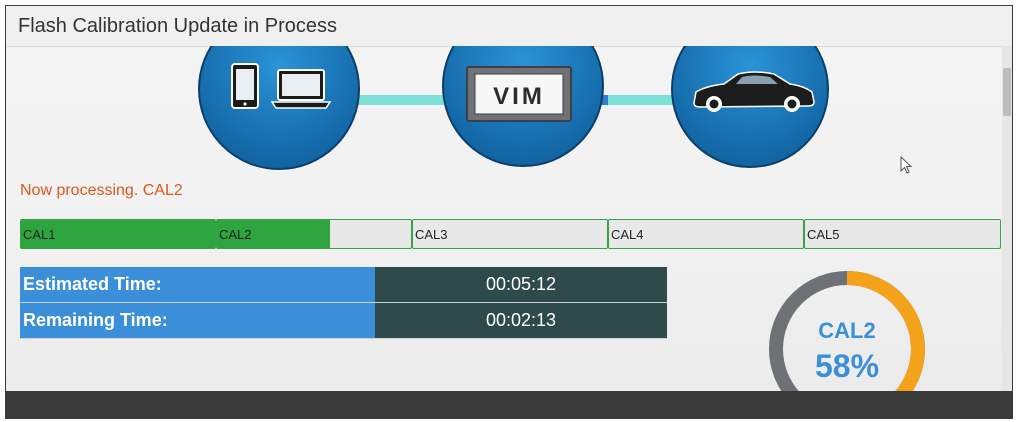 The image size is (1017, 422). Describe the element at coordinates (750, 107) in the screenshot. I see `vehicle-node` at that location.